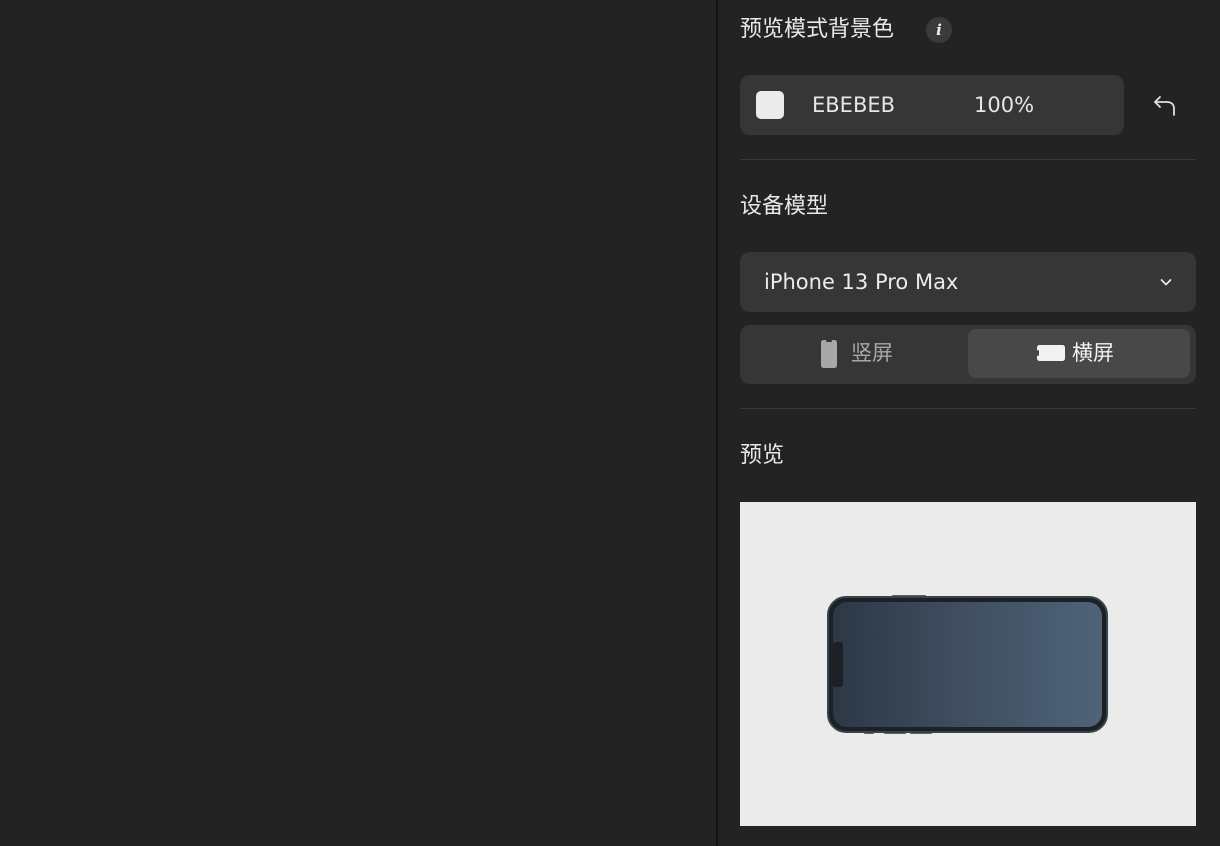  I want to click on portrait-label: 竖屏, so click(872, 353).